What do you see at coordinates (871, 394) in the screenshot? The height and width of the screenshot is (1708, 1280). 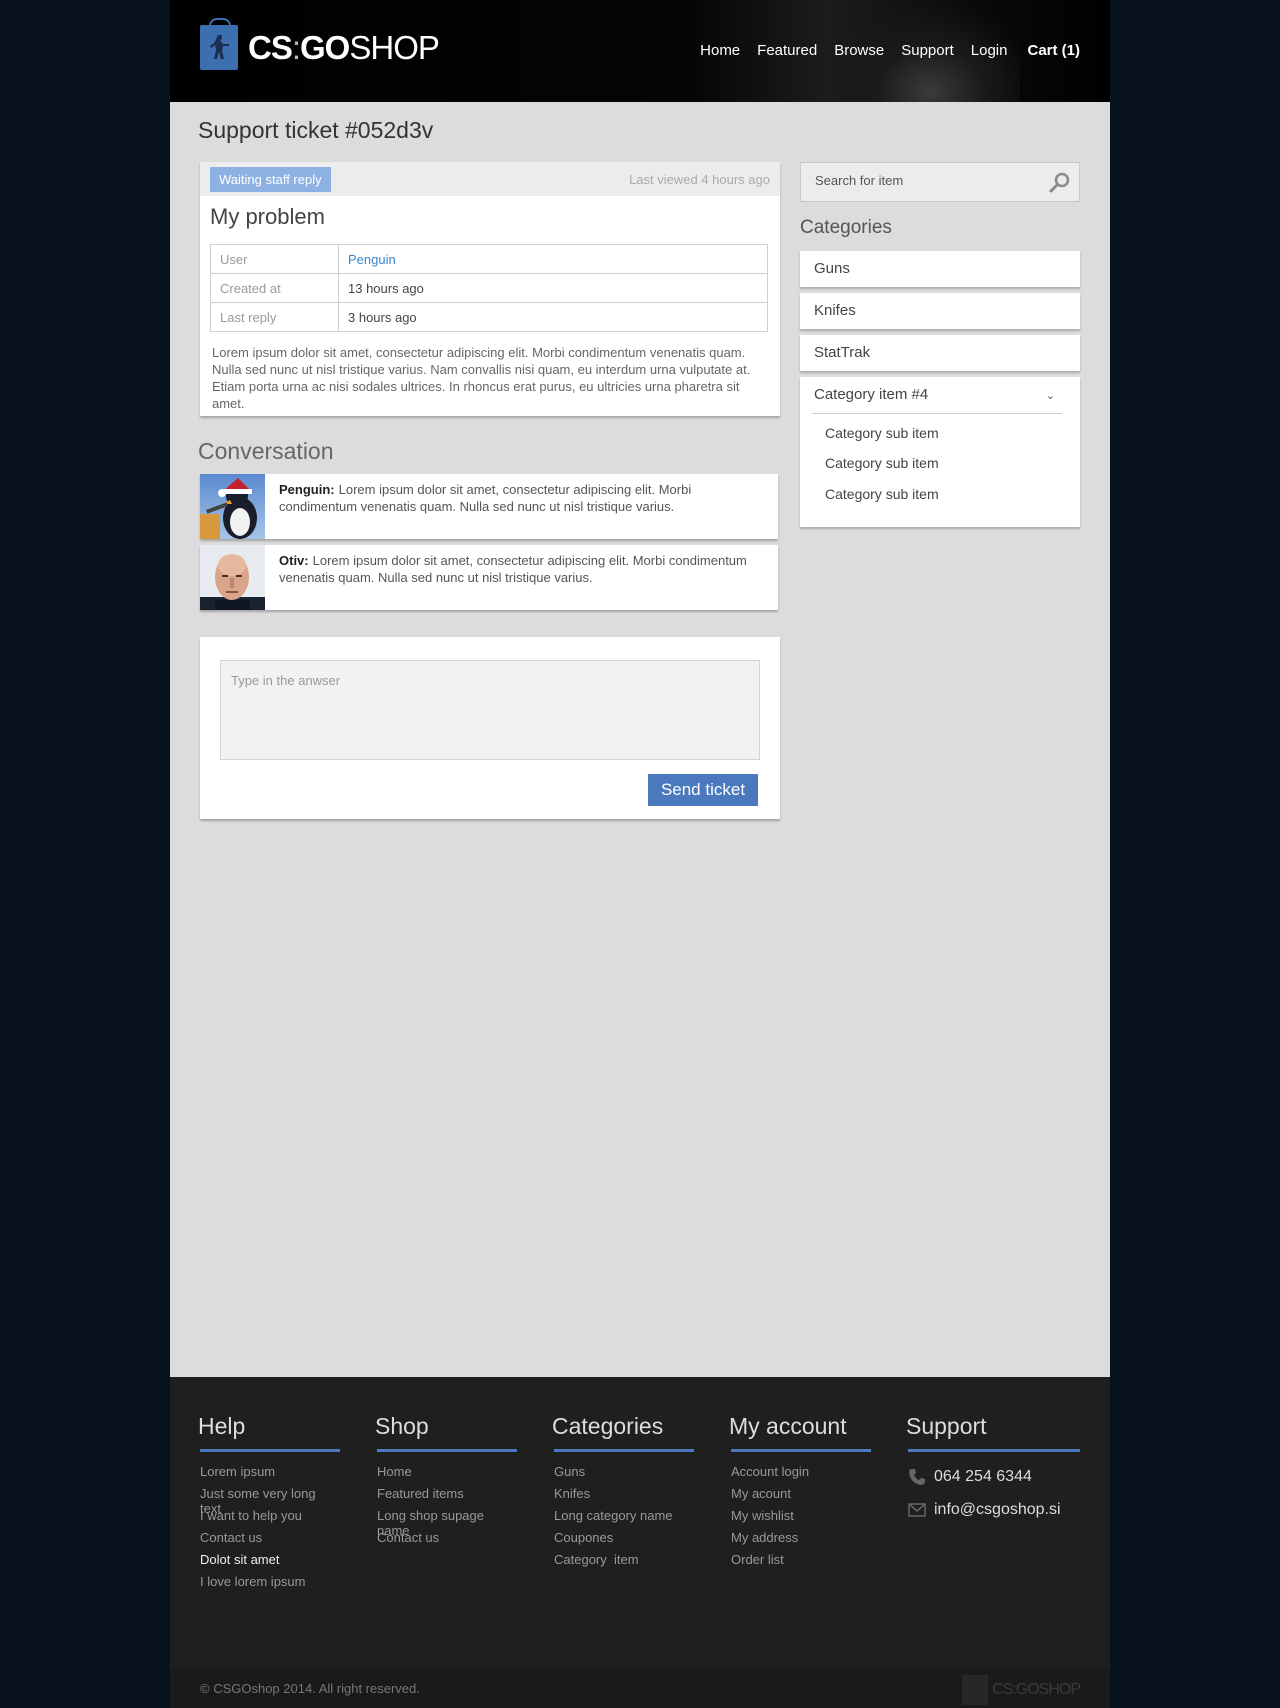 I see `category-item-4: Category item #4` at bounding box center [871, 394].